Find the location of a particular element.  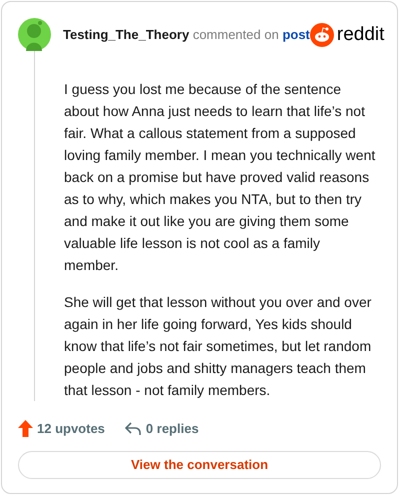

comment-header: Testing_The_Theory commented on post is located at coordinates (186, 35).